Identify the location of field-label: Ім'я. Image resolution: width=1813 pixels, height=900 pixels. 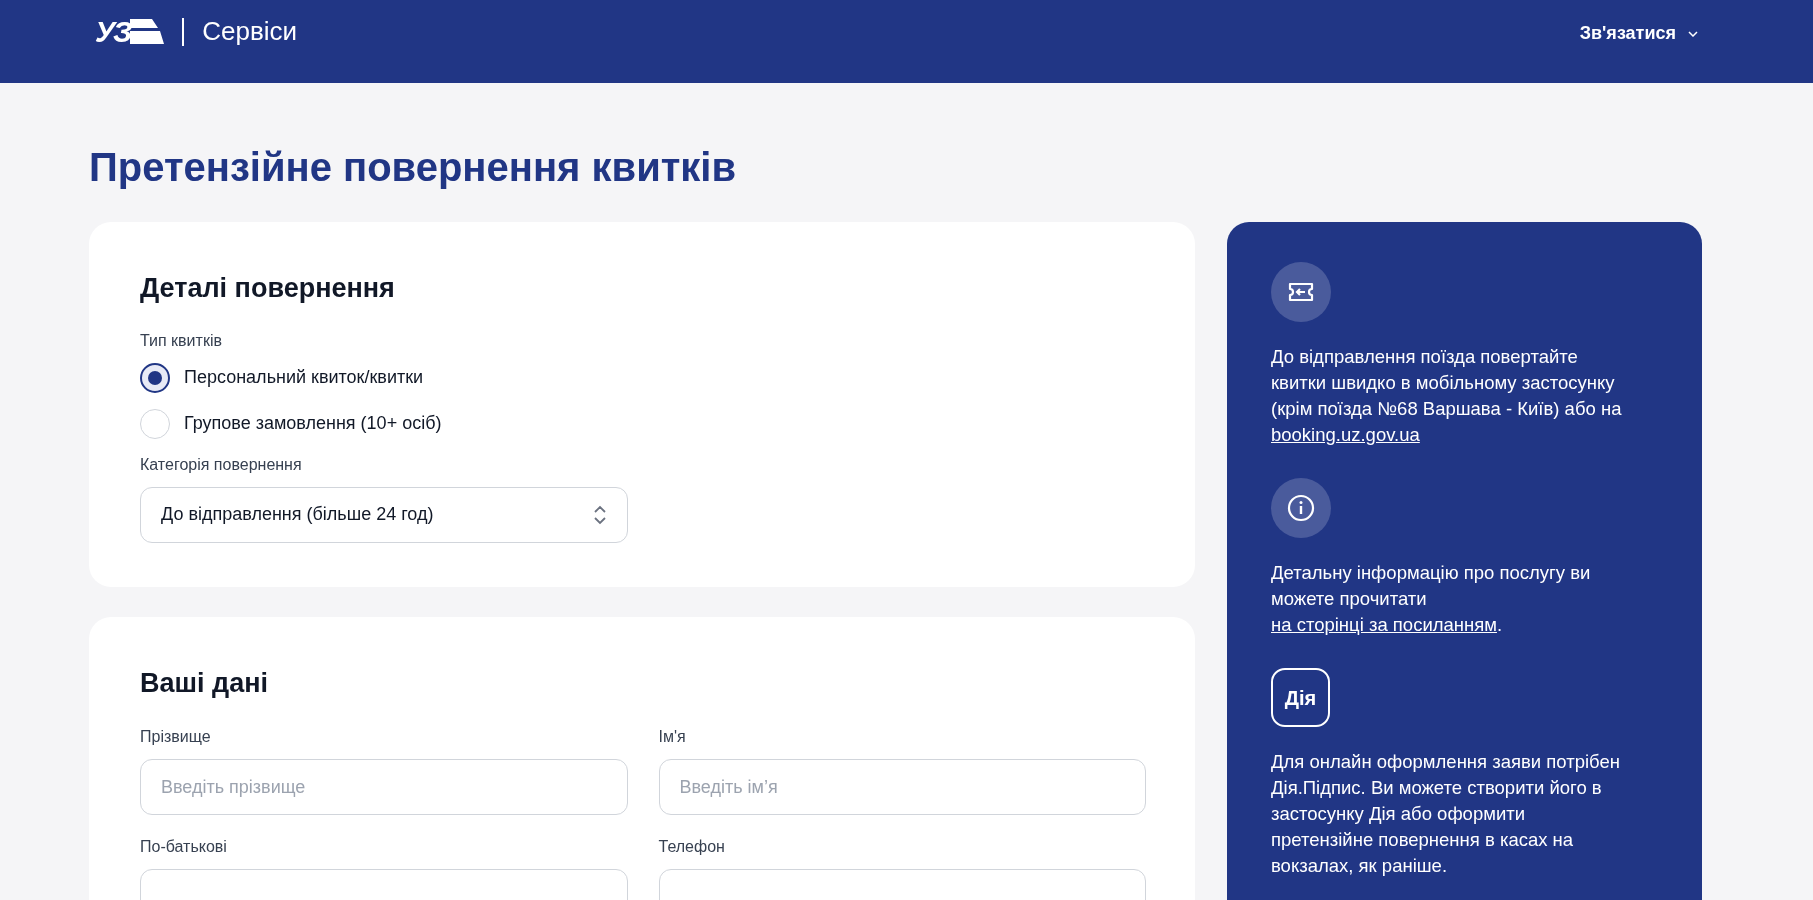
(672, 737).